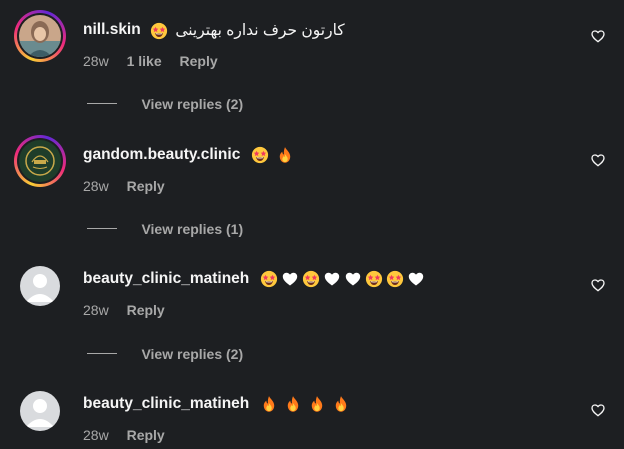 Image resolution: width=624 pixels, height=449 pixels. I want to click on view-replies-button: View replies (1), so click(165, 228).